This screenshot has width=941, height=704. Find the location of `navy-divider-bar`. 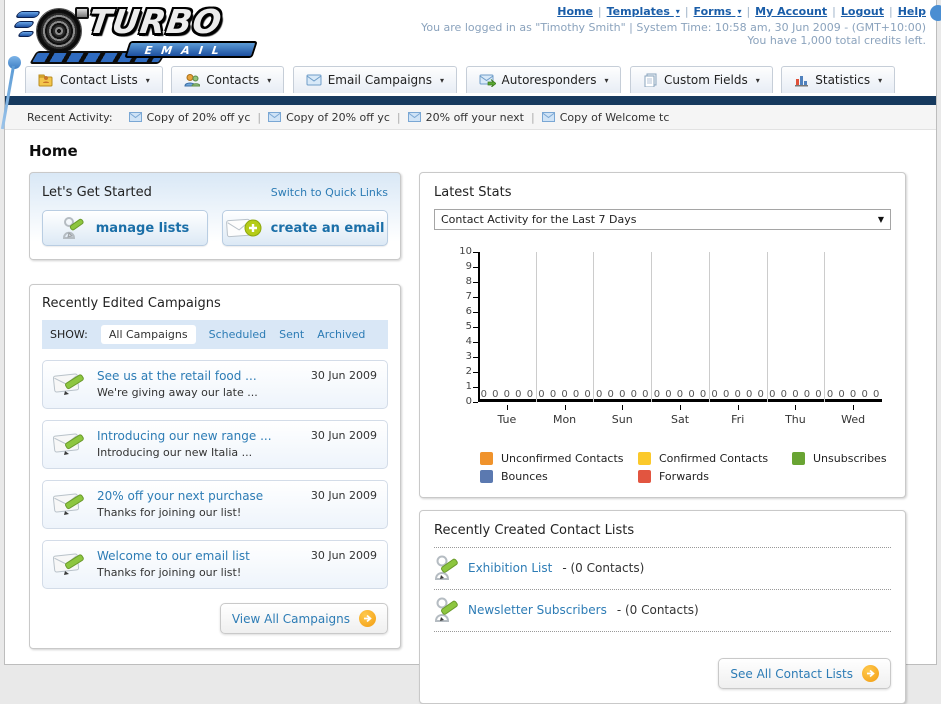

navy-divider-bar is located at coordinates (470, 100).